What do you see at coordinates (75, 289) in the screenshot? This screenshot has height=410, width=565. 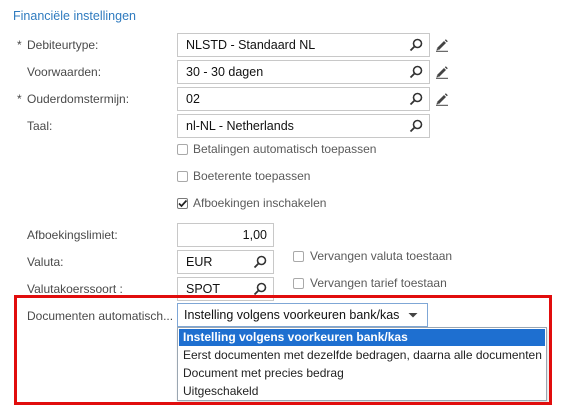 I see `rate-type-label: Valutakoerssoort :` at bounding box center [75, 289].